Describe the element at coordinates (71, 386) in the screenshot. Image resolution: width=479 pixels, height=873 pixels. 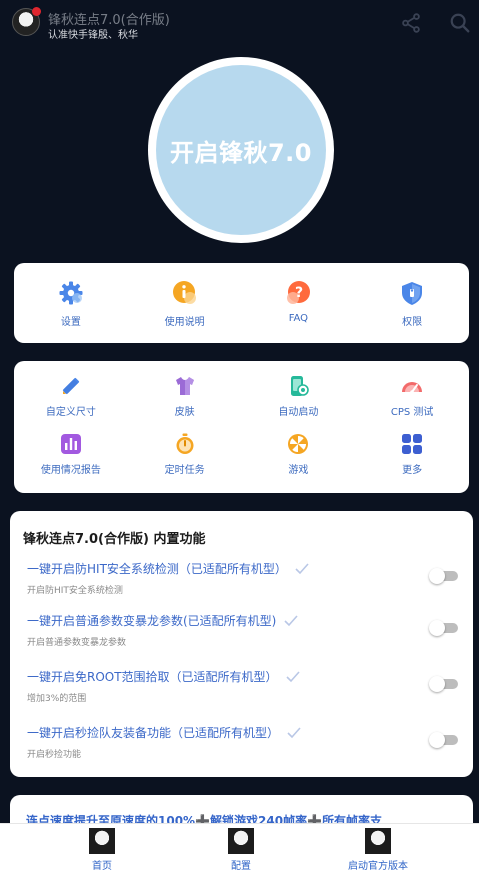
I see `ruler-pencil-icon` at that location.